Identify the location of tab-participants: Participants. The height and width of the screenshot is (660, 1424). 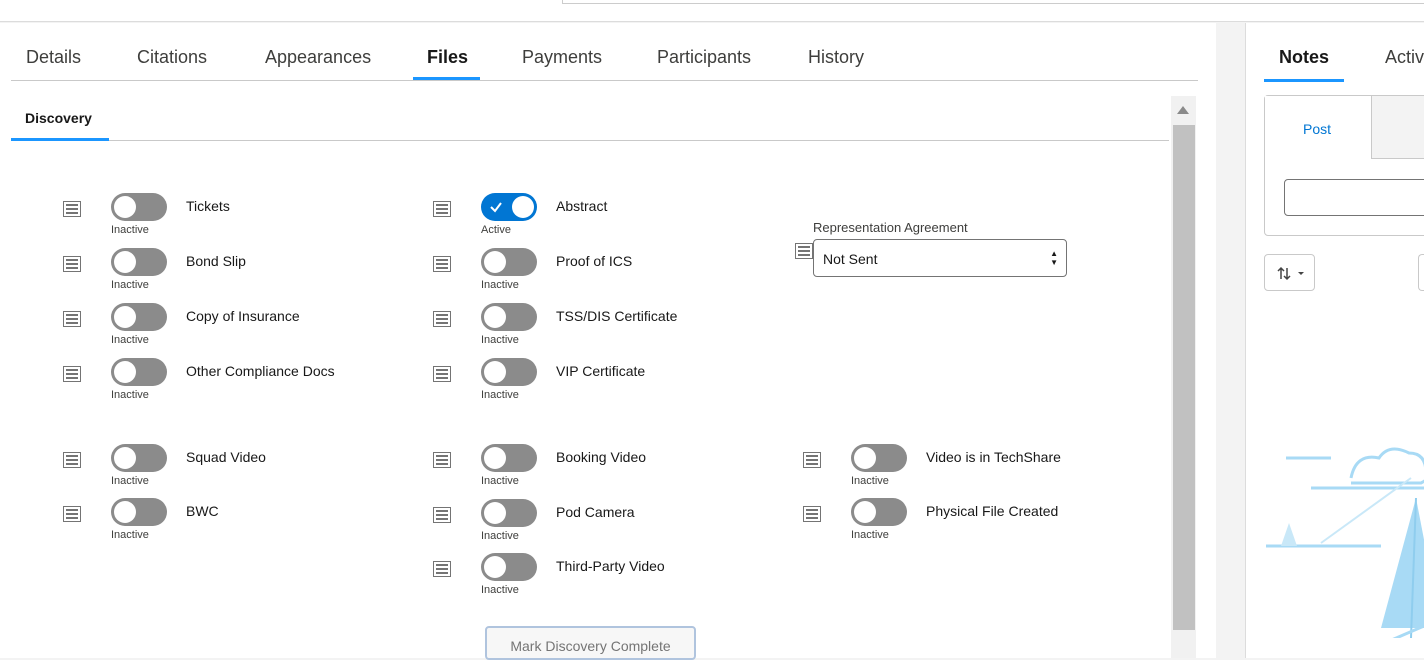
(704, 57).